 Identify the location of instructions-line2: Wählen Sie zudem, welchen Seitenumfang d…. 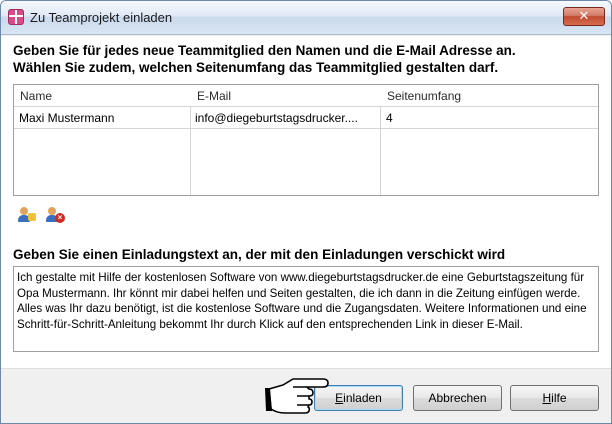
(256, 67).